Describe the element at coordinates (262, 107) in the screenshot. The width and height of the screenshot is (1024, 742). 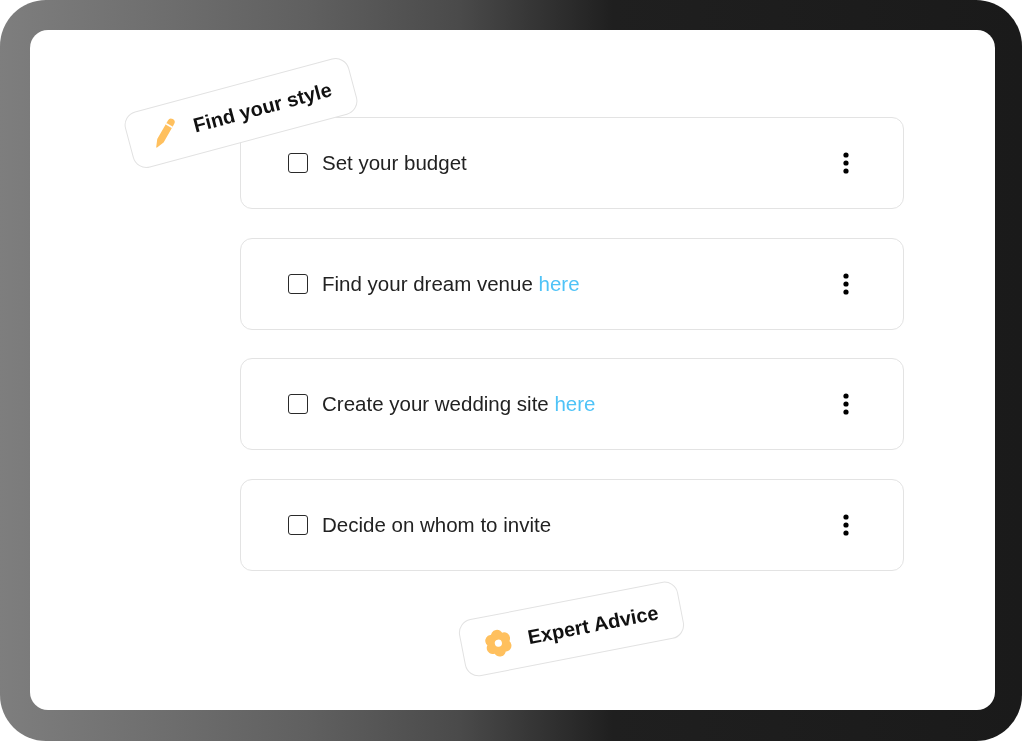
I see `sticker-label: Find your style` at that location.